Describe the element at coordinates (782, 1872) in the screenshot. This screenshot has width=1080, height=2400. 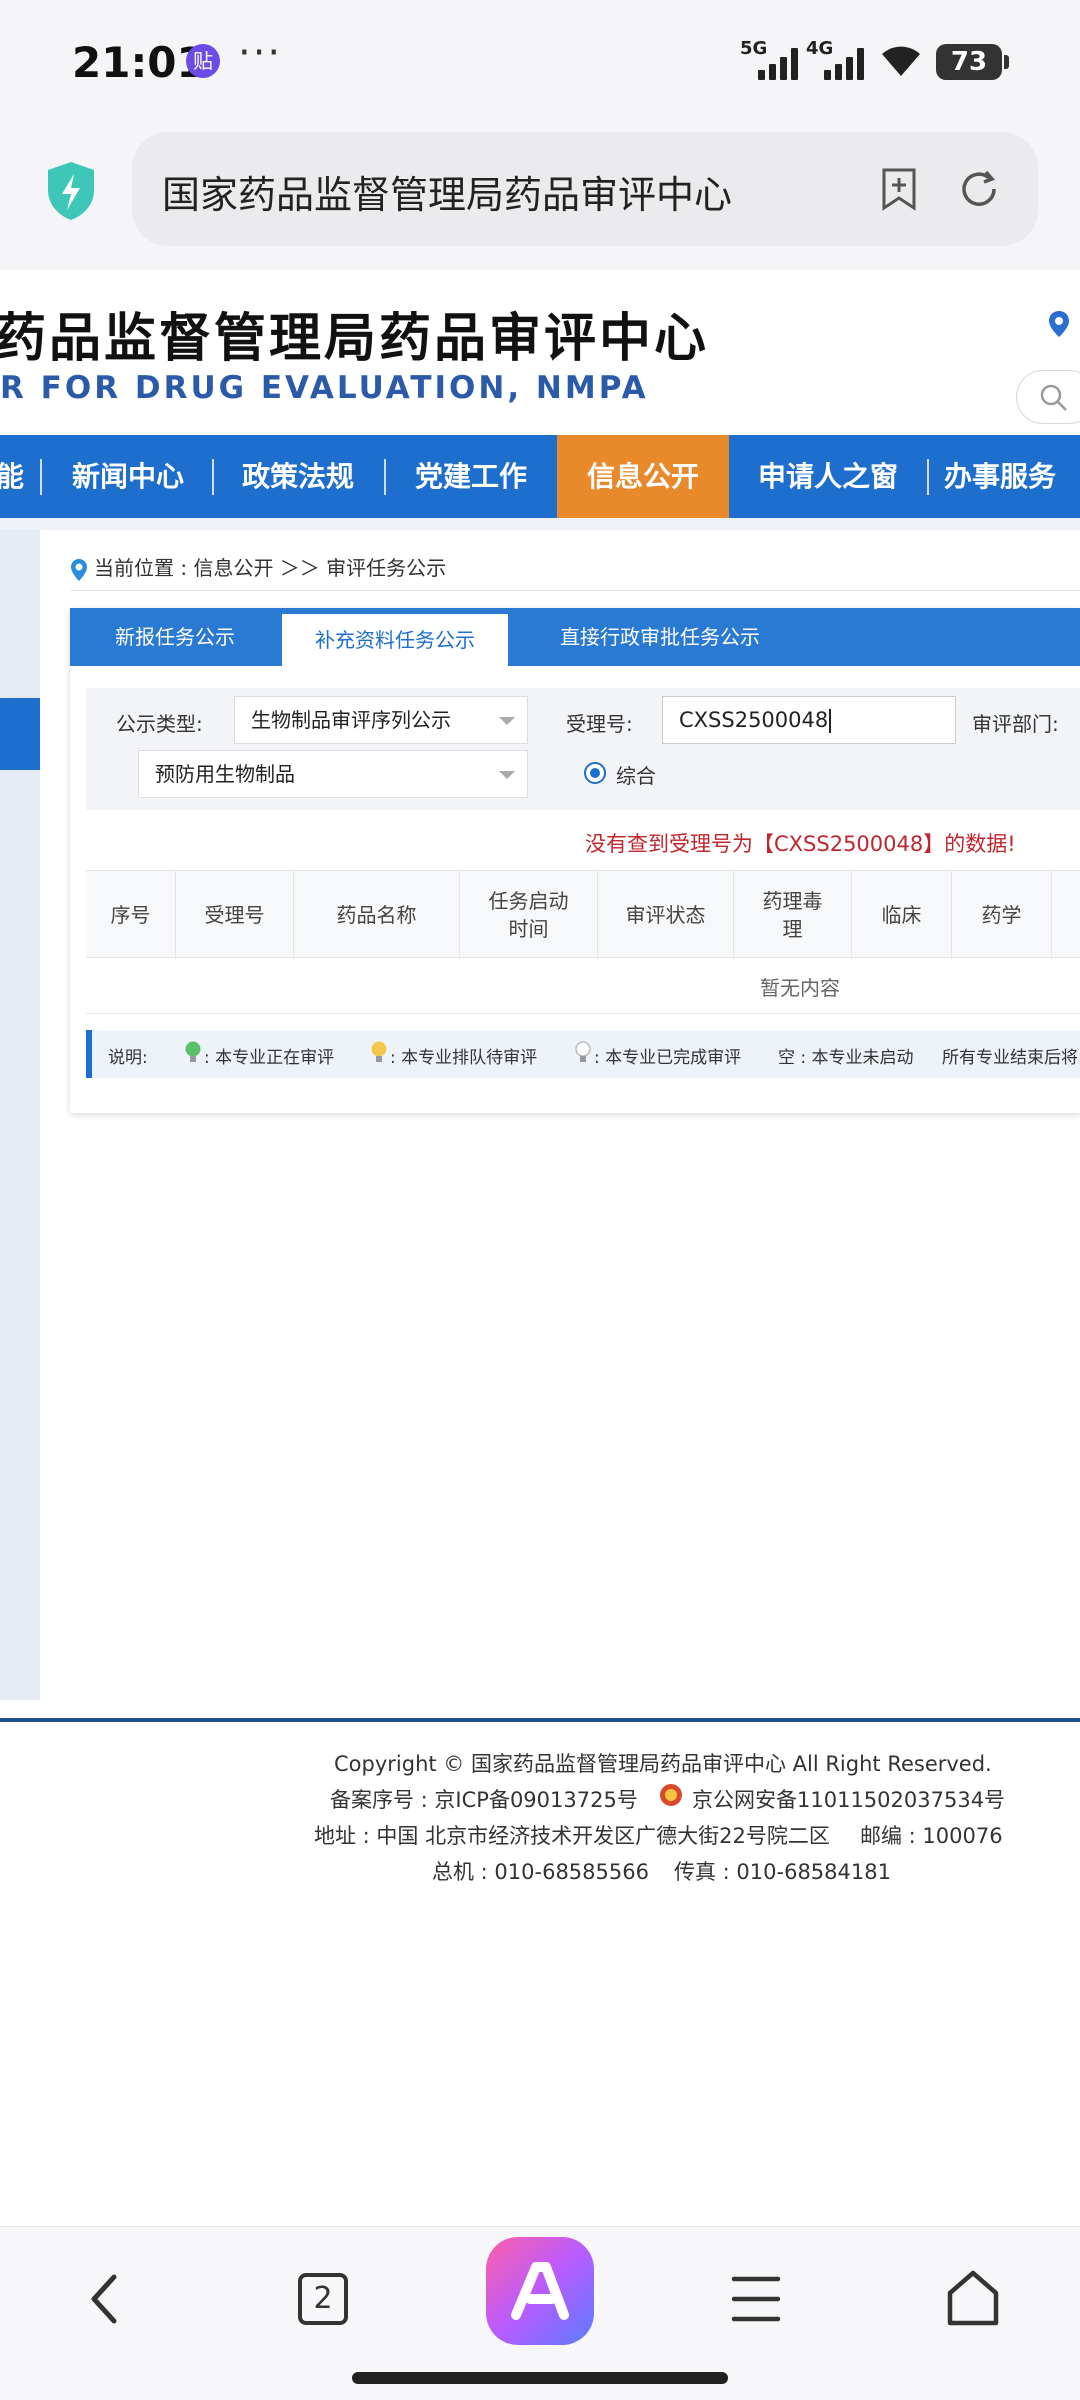
I see `footer-fax: 传真 : 010-68584181` at that location.